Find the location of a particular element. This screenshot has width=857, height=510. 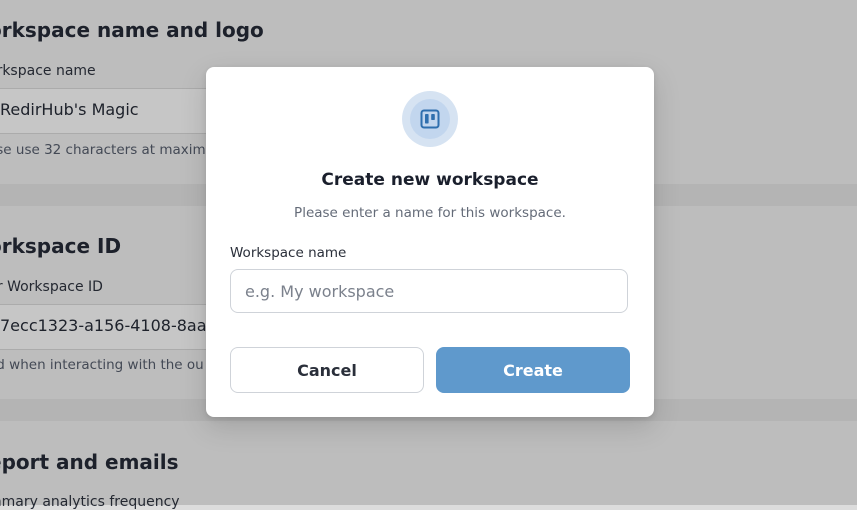

dialog-title: Create new workspace is located at coordinates (430, 180).